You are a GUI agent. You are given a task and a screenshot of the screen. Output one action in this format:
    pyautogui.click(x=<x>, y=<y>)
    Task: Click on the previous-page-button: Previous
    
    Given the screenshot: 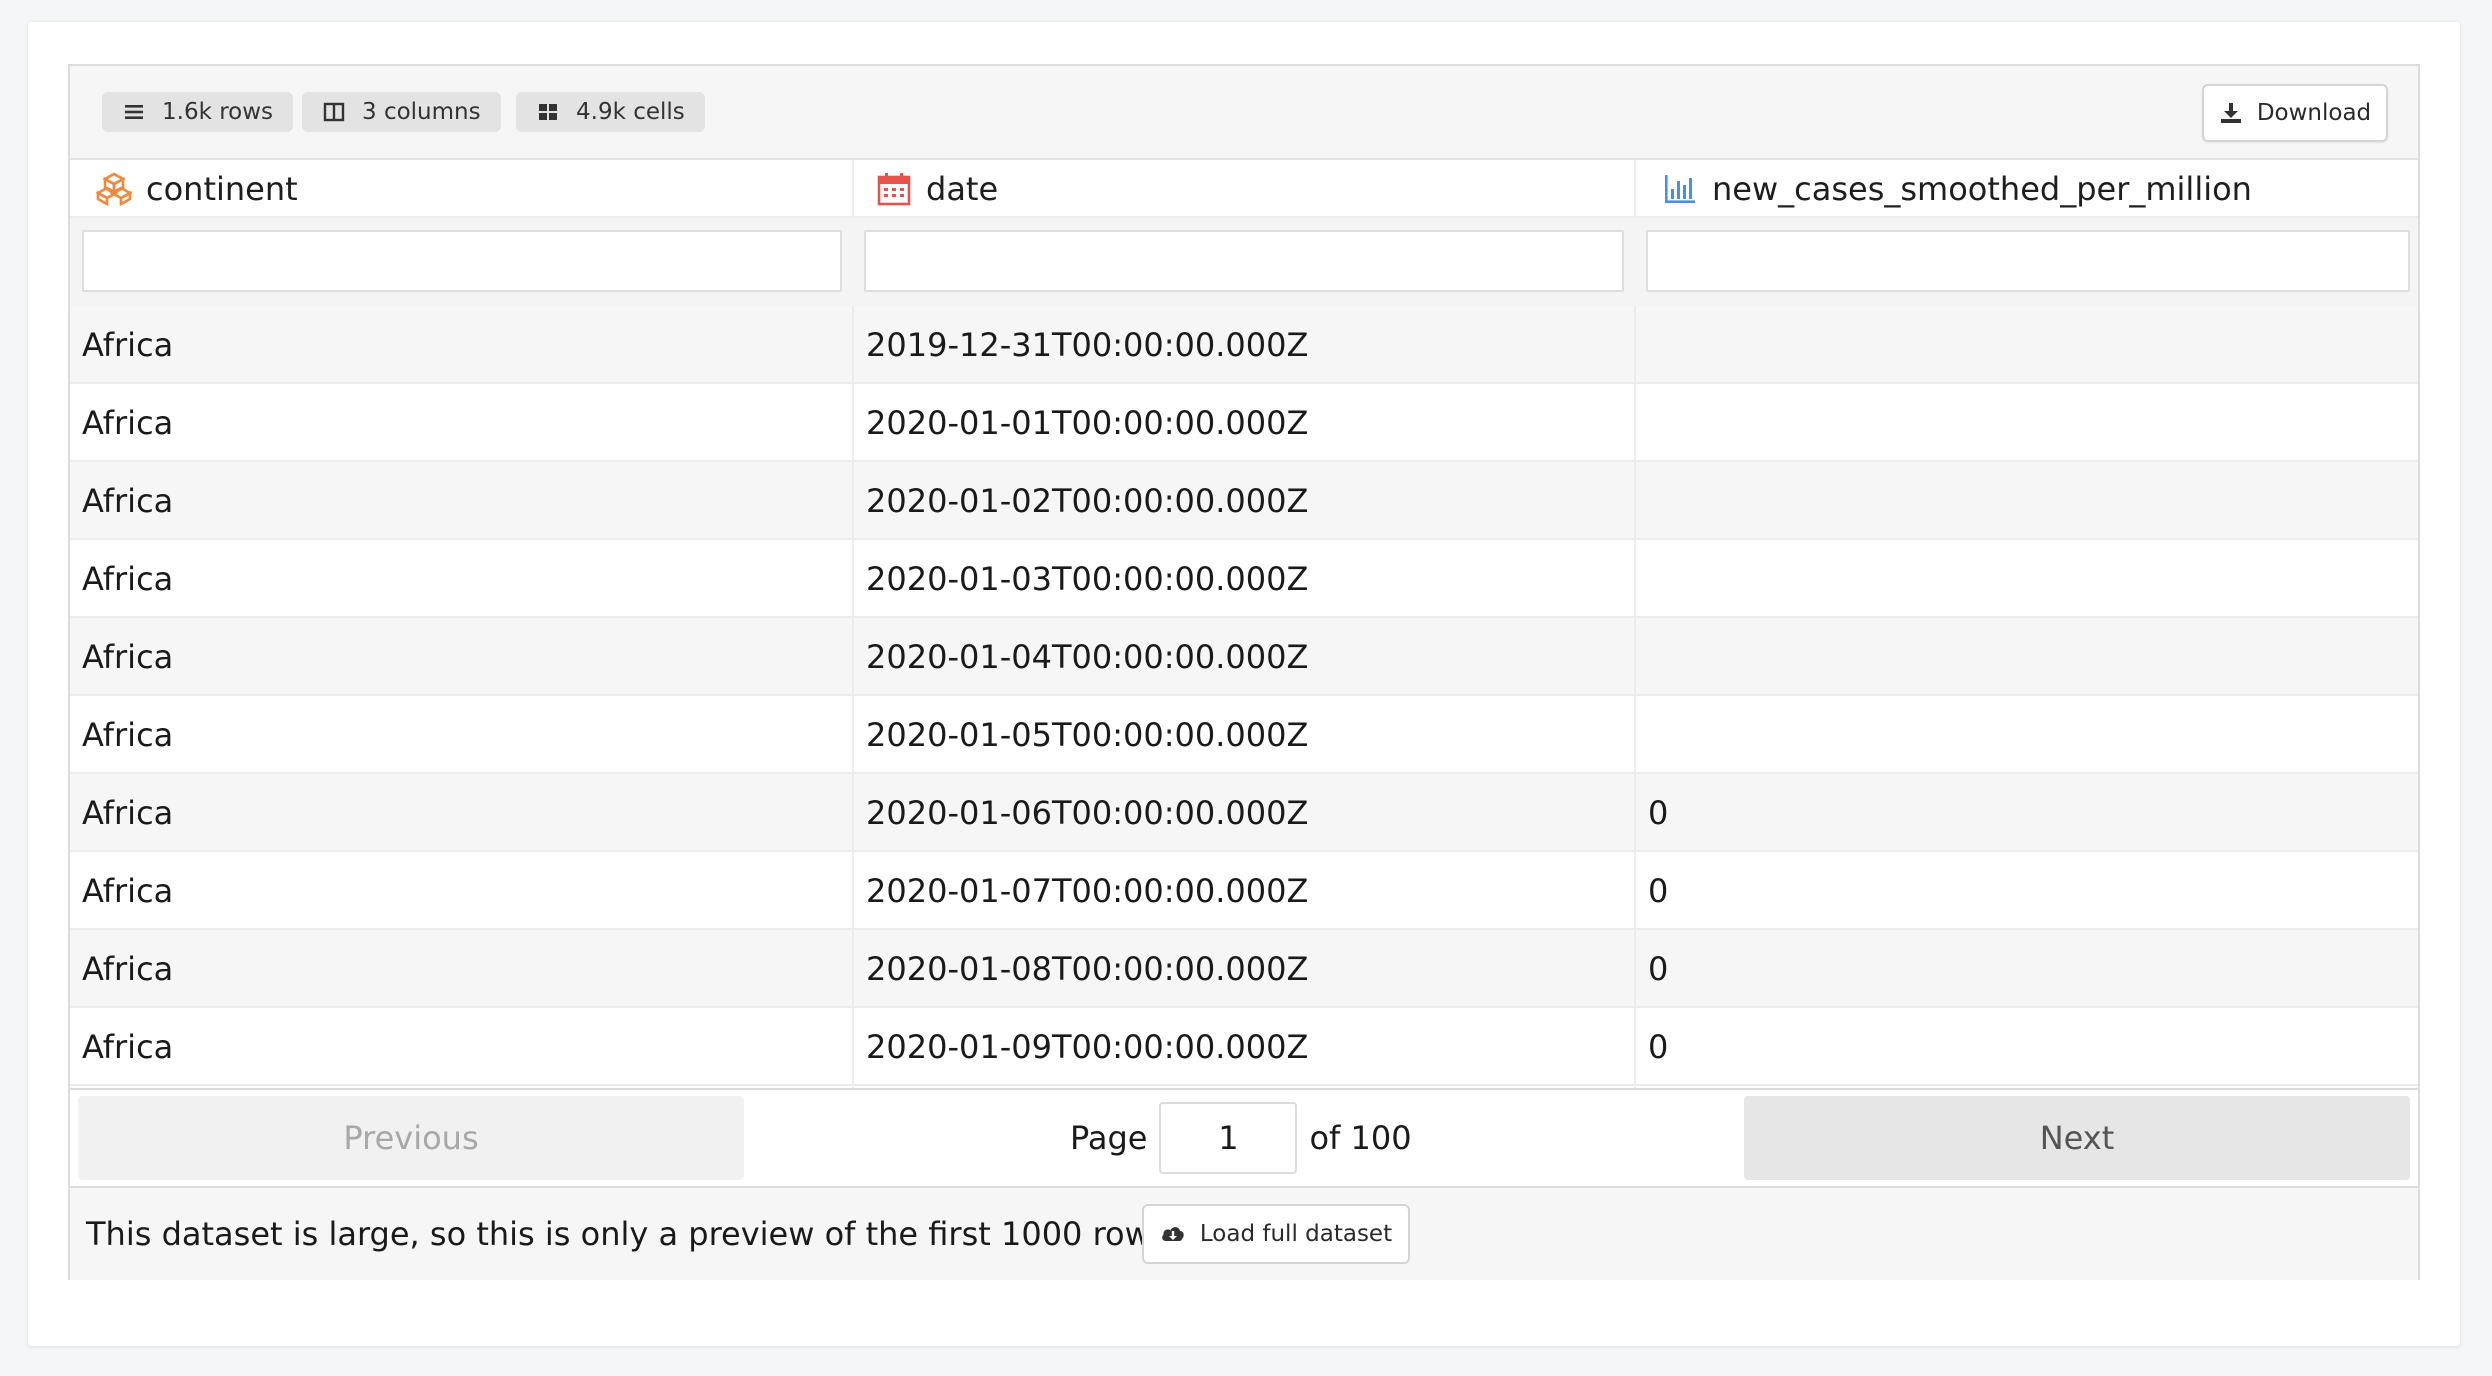 What is the action you would take?
    pyautogui.click(x=411, y=1138)
    